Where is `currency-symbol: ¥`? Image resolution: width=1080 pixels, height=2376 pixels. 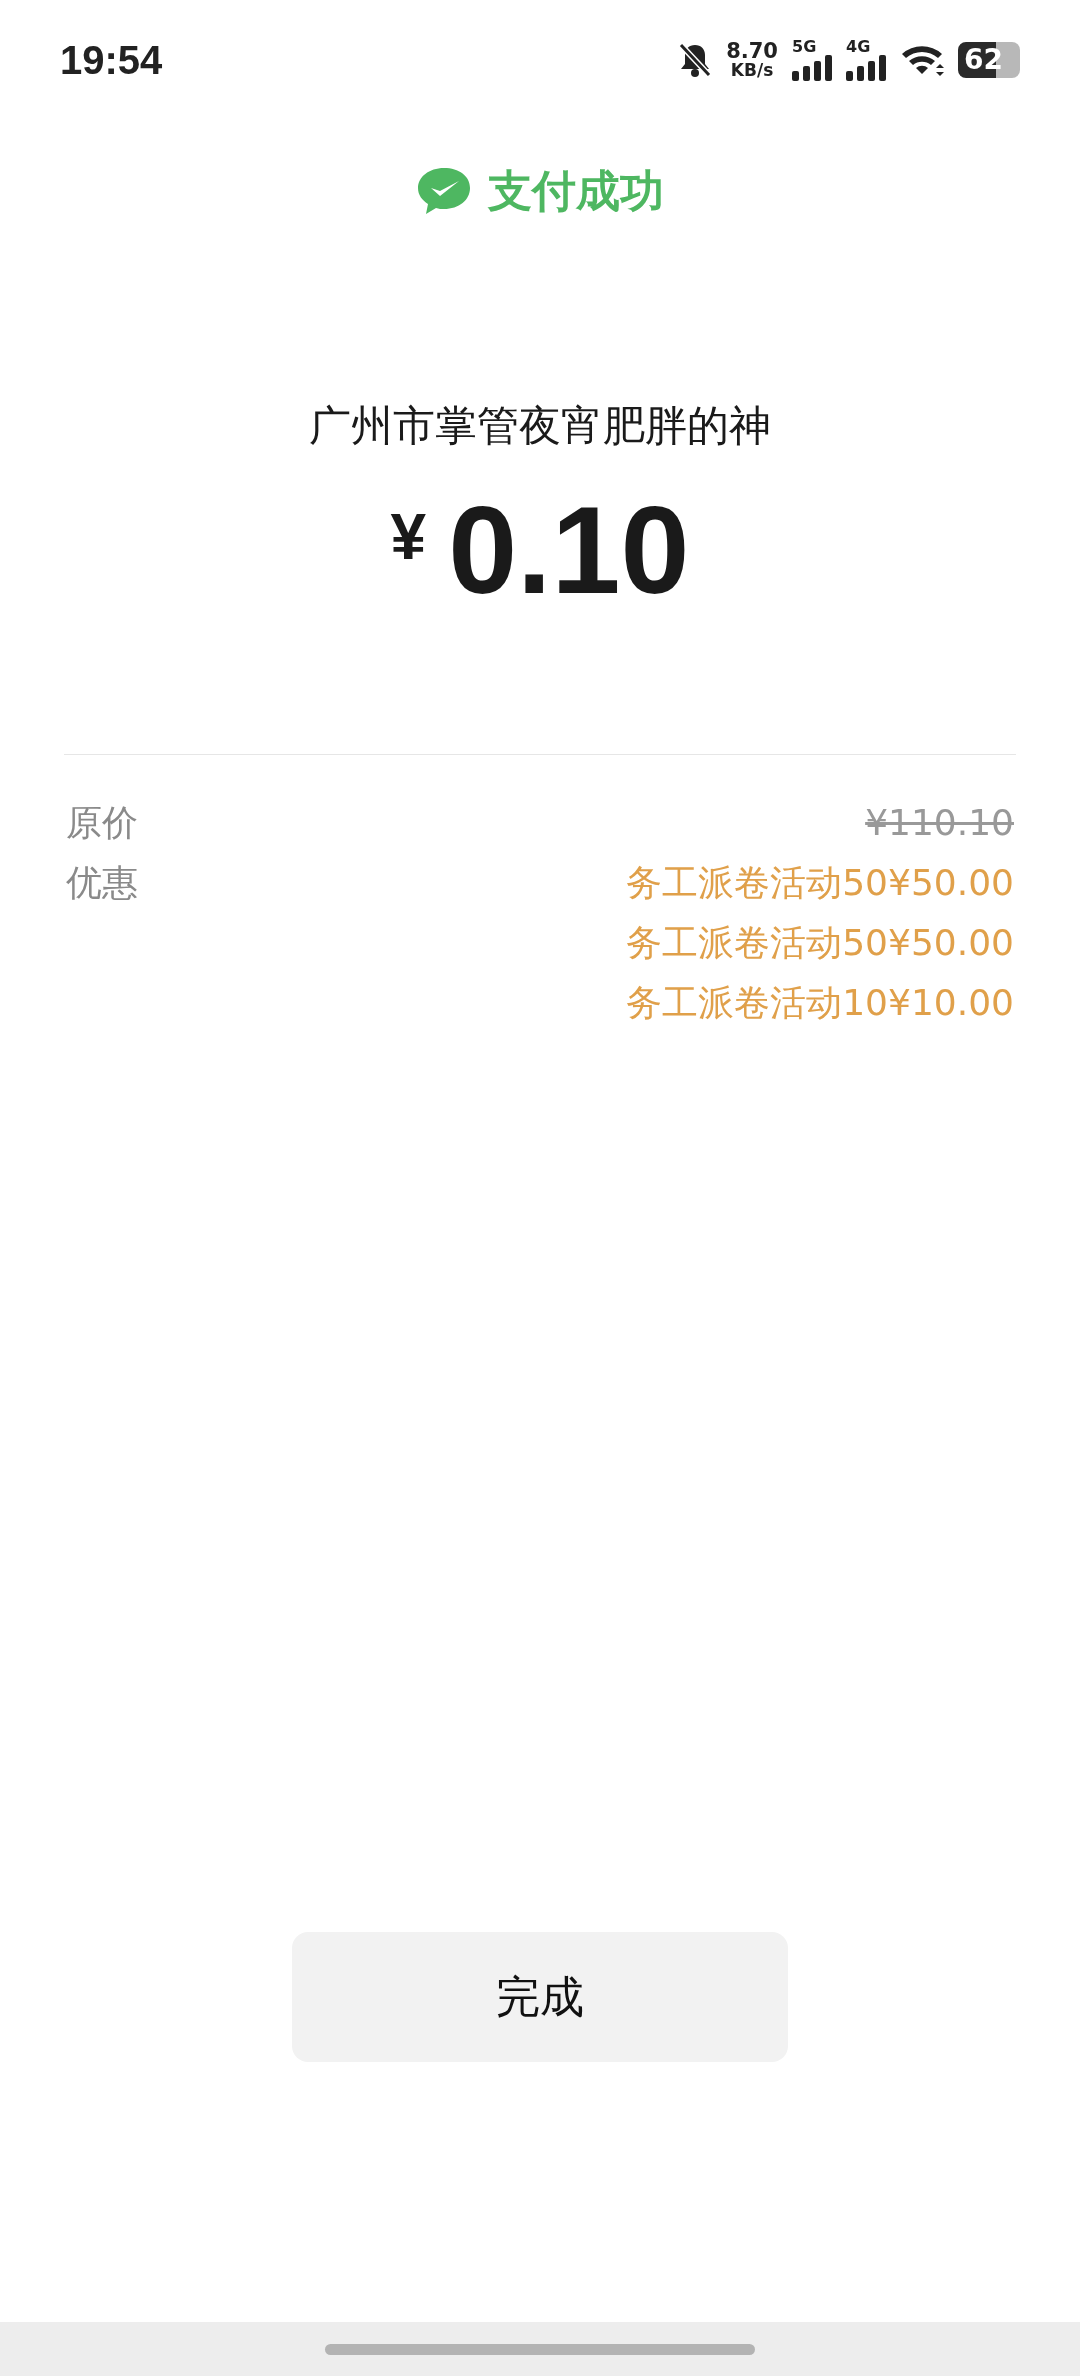
currency-symbol: ¥ is located at coordinates (408, 537).